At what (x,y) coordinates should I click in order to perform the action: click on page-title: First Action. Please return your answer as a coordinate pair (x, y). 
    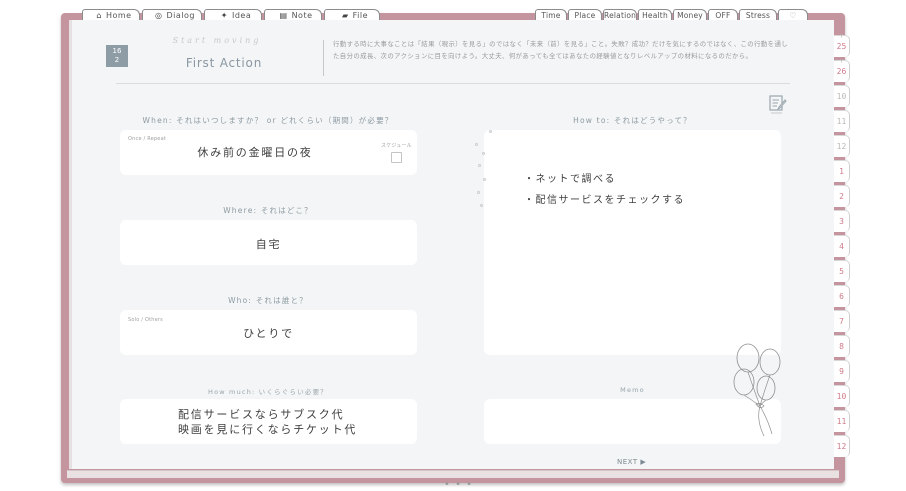
    Looking at the image, I should click on (224, 63).